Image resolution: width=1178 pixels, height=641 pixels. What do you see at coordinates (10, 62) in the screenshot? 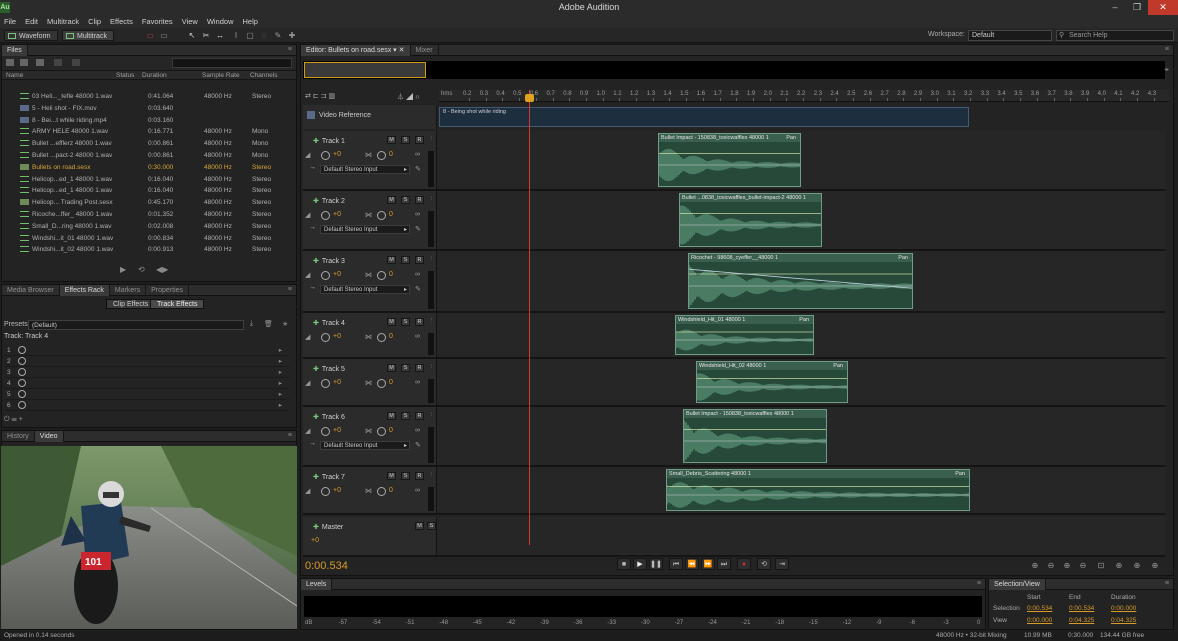
I see `open-file-icon` at bounding box center [10, 62].